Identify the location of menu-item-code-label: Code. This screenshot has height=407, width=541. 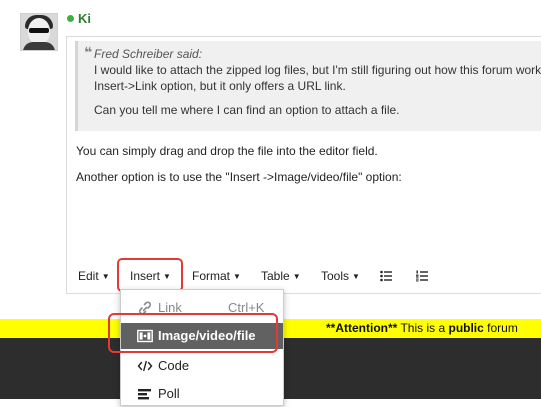
(174, 365).